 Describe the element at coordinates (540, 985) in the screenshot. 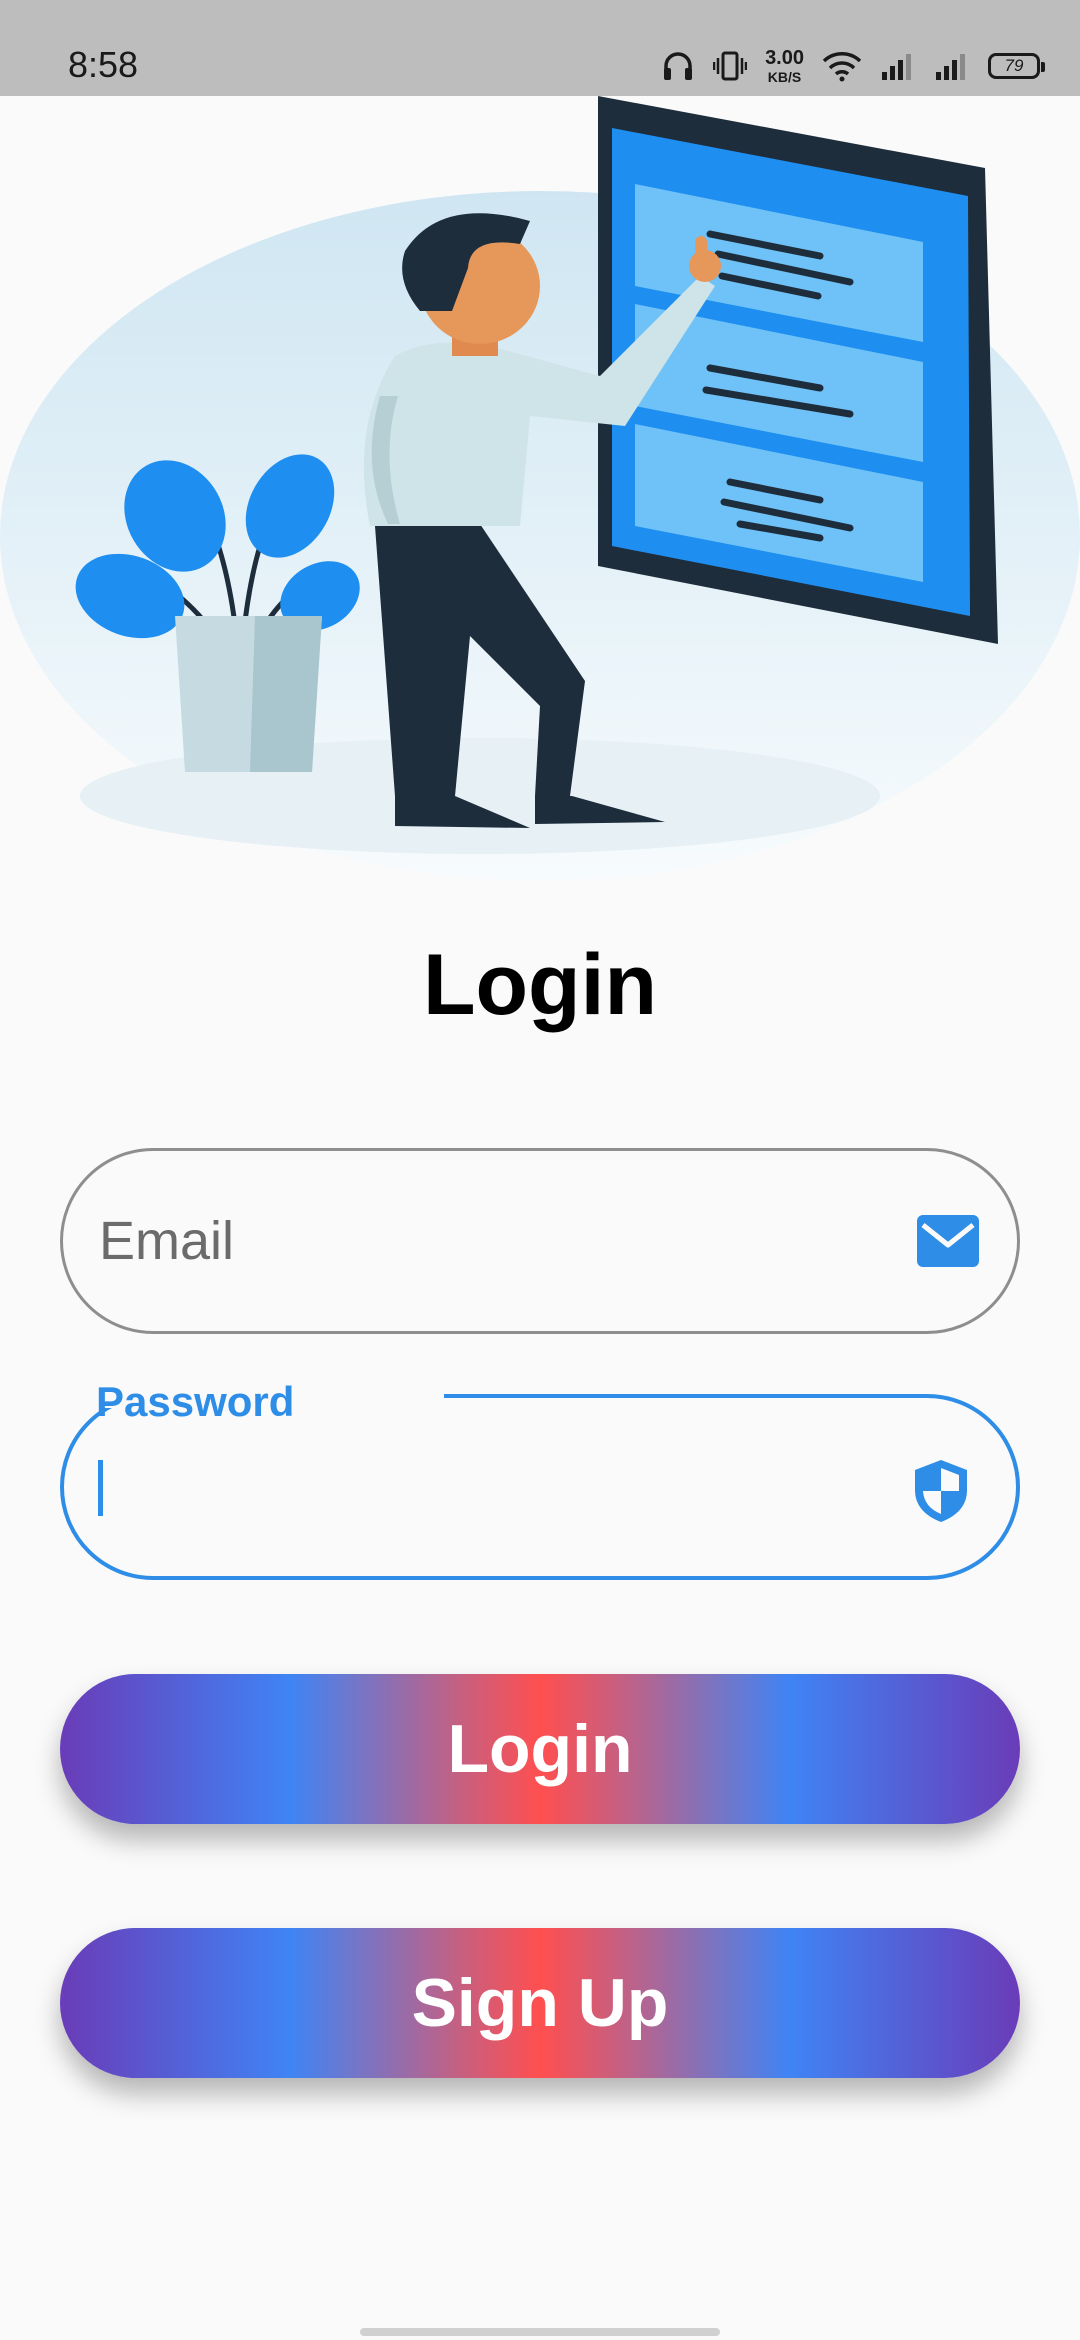

I see `page-title: Login` at that location.